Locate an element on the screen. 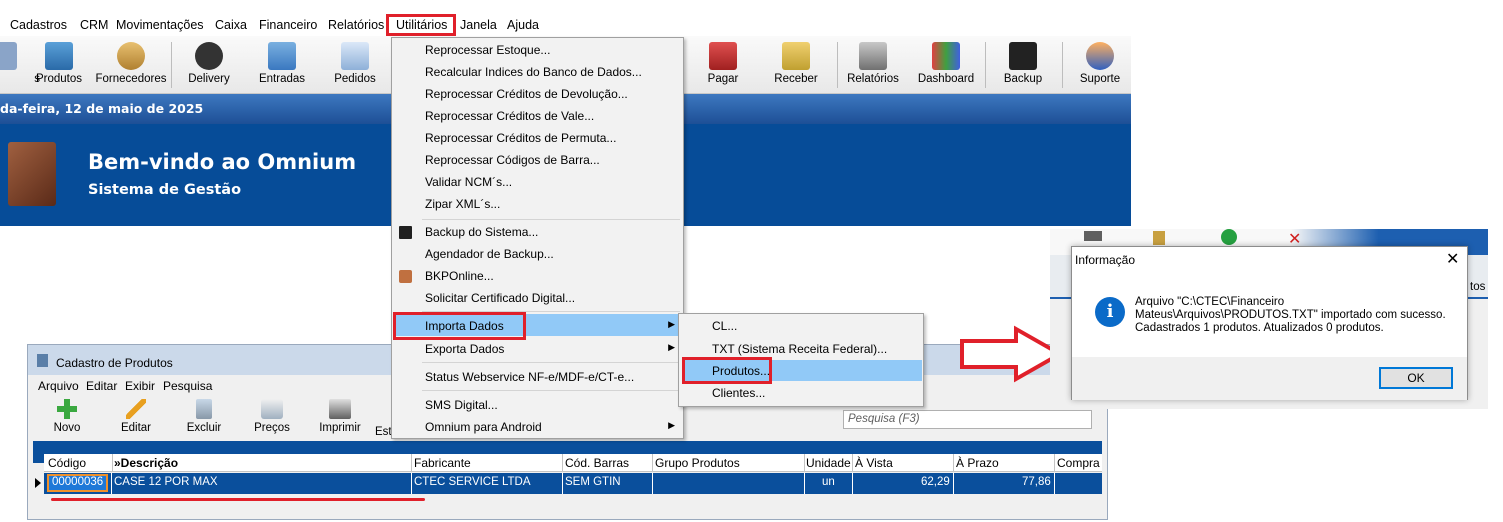  col-grupo-produtos: Grupo Produtos is located at coordinates (697, 463).